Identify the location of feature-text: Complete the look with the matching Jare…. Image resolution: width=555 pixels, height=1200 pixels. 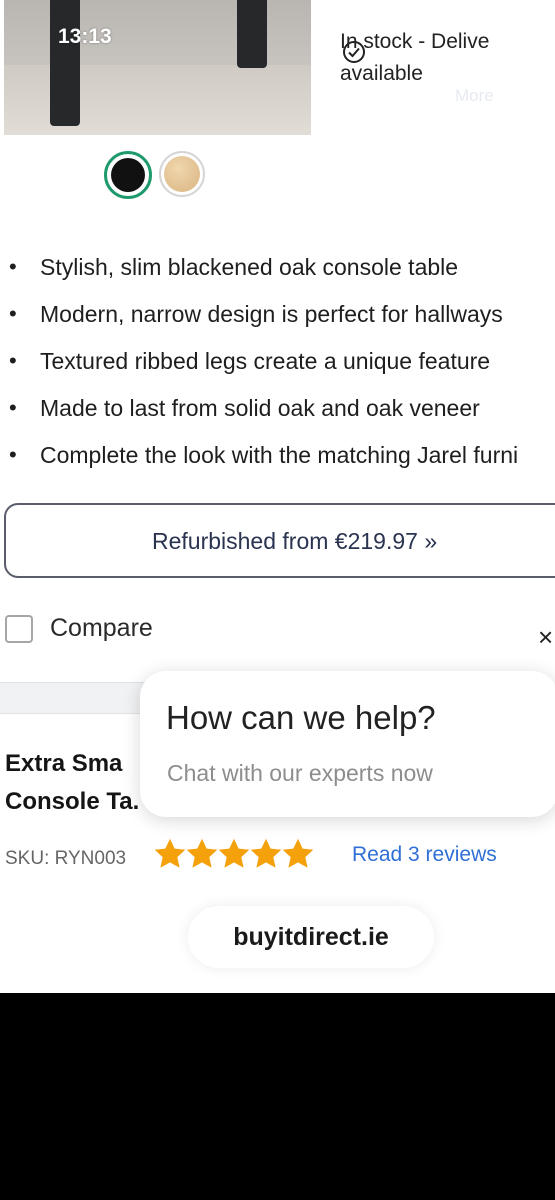
(279, 455).